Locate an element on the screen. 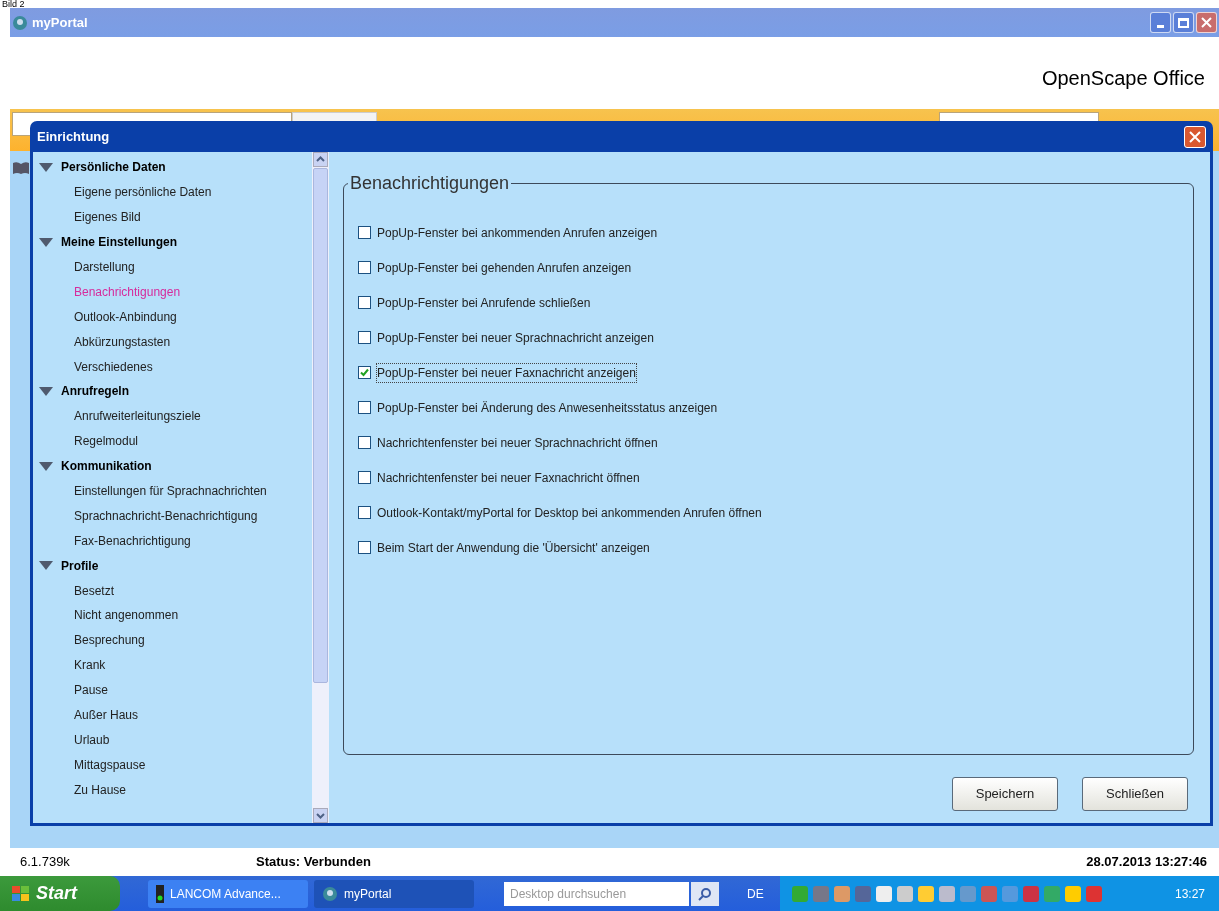  book-icon is located at coordinates (21, 168).